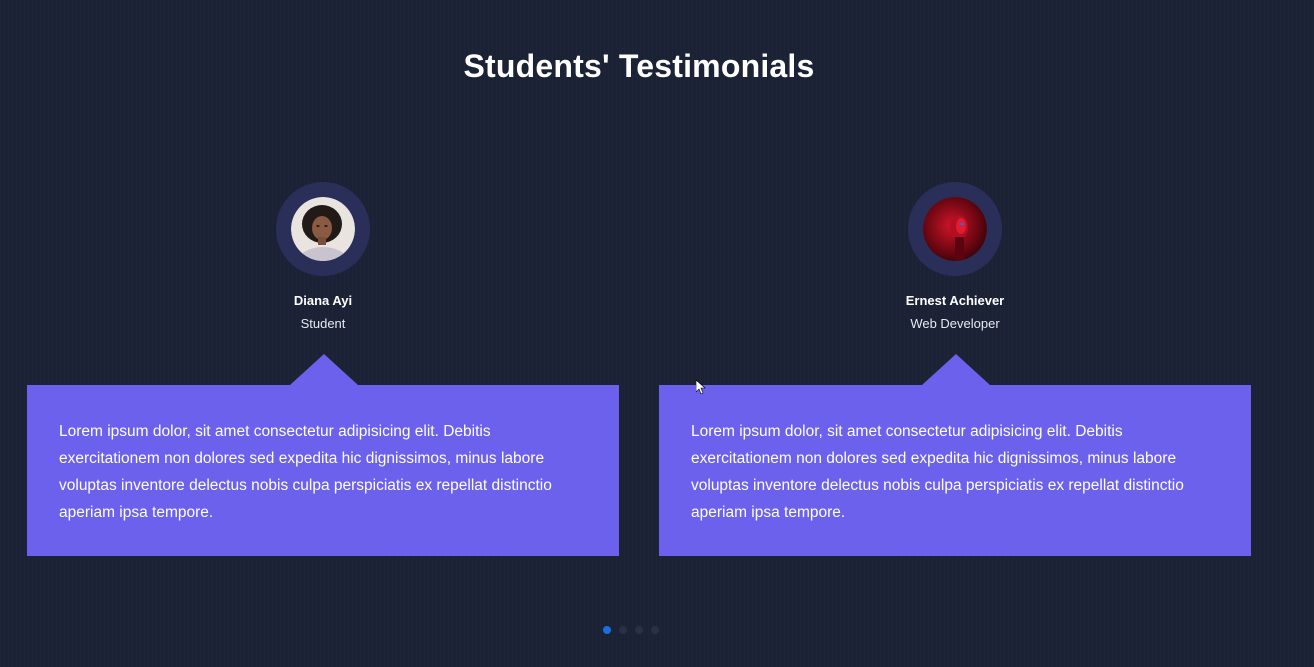 The height and width of the screenshot is (667, 1314). Describe the element at coordinates (955, 300) in the screenshot. I see `person-name: Ernest Achiever` at that location.